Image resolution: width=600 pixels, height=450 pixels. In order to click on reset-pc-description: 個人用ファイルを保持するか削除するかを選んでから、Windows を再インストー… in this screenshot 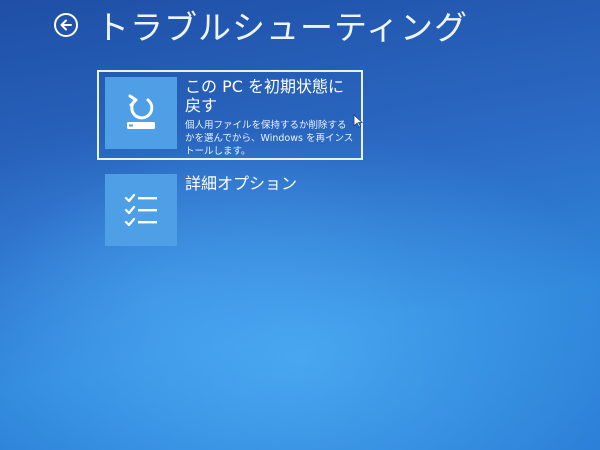, I will do `click(269, 138)`.